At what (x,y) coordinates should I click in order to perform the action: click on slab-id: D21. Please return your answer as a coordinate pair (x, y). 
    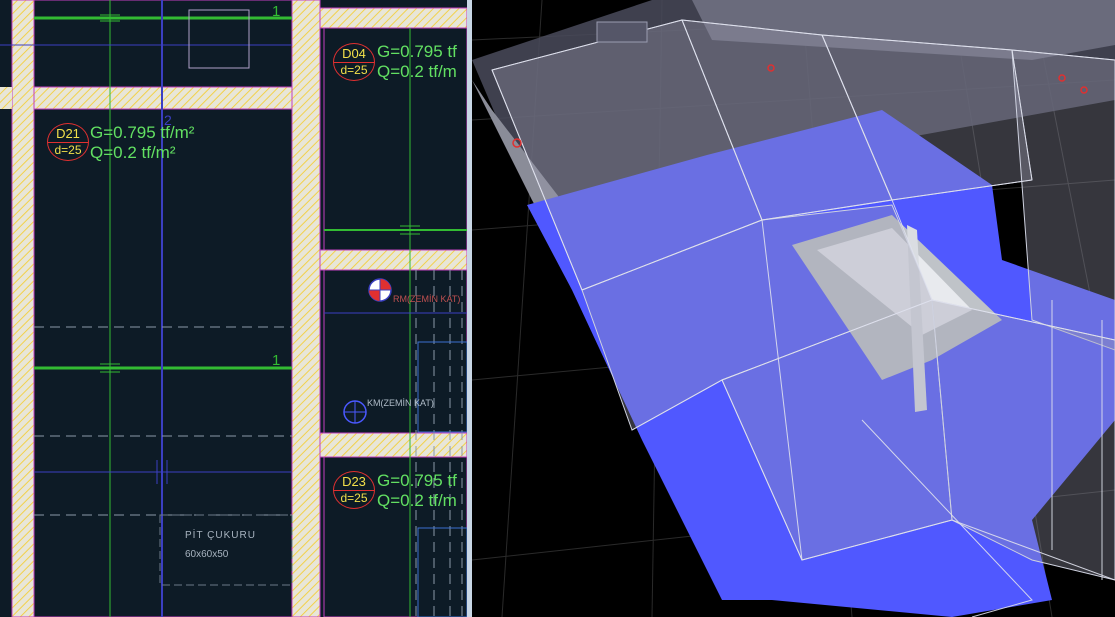
    Looking at the image, I should click on (68, 133).